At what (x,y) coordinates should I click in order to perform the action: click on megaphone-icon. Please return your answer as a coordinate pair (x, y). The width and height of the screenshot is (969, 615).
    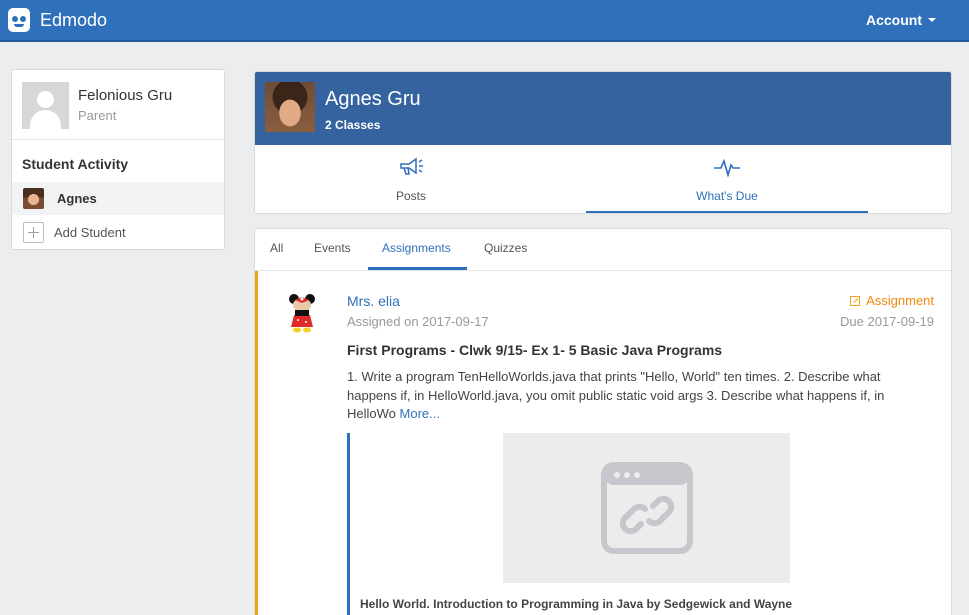
    Looking at the image, I should click on (411, 166).